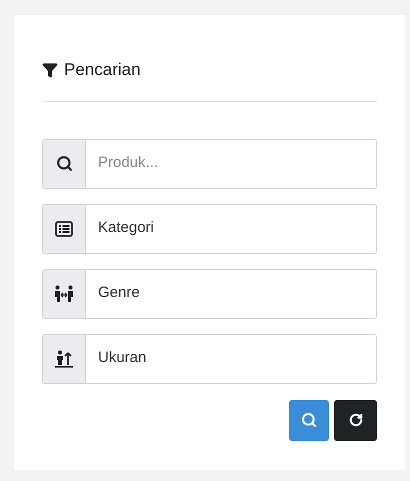 The height and width of the screenshot is (481, 410). What do you see at coordinates (231, 359) in the screenshot?
I see `select-field: Ukuran` at bounding box center [231, 359].